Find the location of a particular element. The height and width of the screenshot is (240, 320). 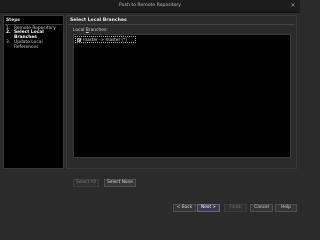

local-branches-label: Local Branches: is located at coordinates (90, 30).